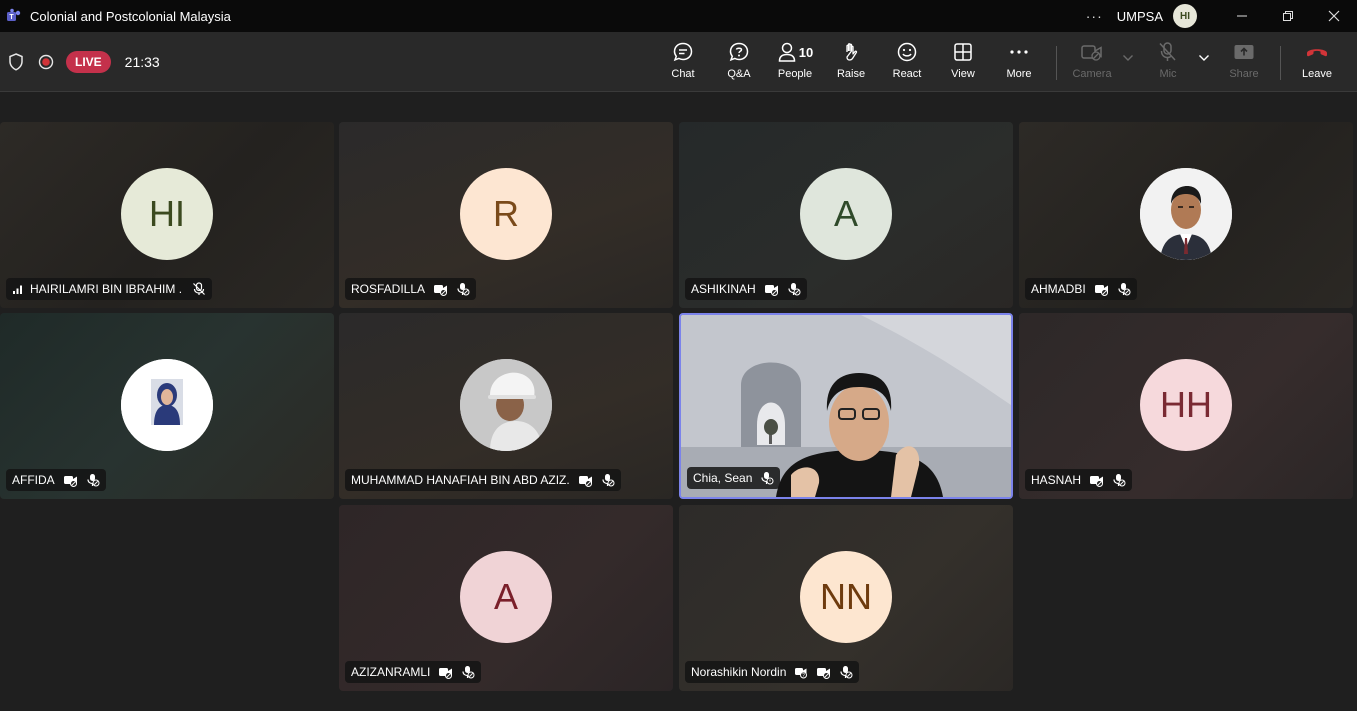 The width and height of the screenshot is (1357, 711). What do you see at coordinates (683, 52) in the screenshot?
I see `chat-icon` at bounding box center [683, 52].